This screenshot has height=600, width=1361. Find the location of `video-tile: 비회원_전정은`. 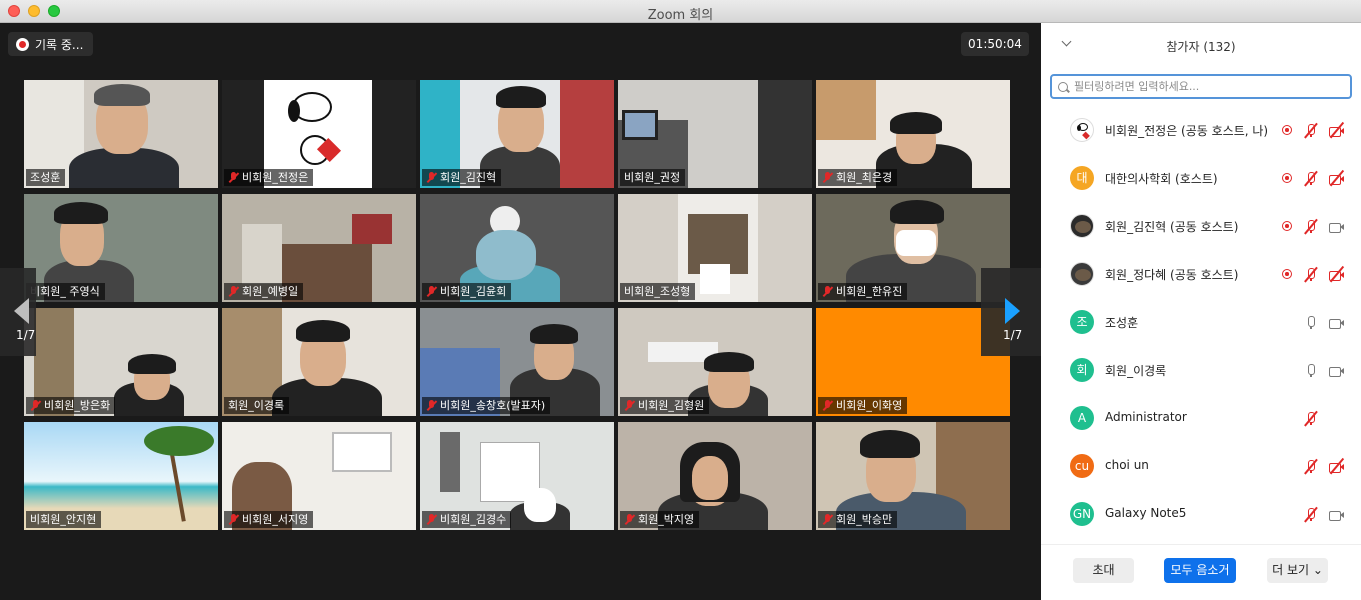

video-tile: 비회원_전정은 is located at coordinates (319, 134).